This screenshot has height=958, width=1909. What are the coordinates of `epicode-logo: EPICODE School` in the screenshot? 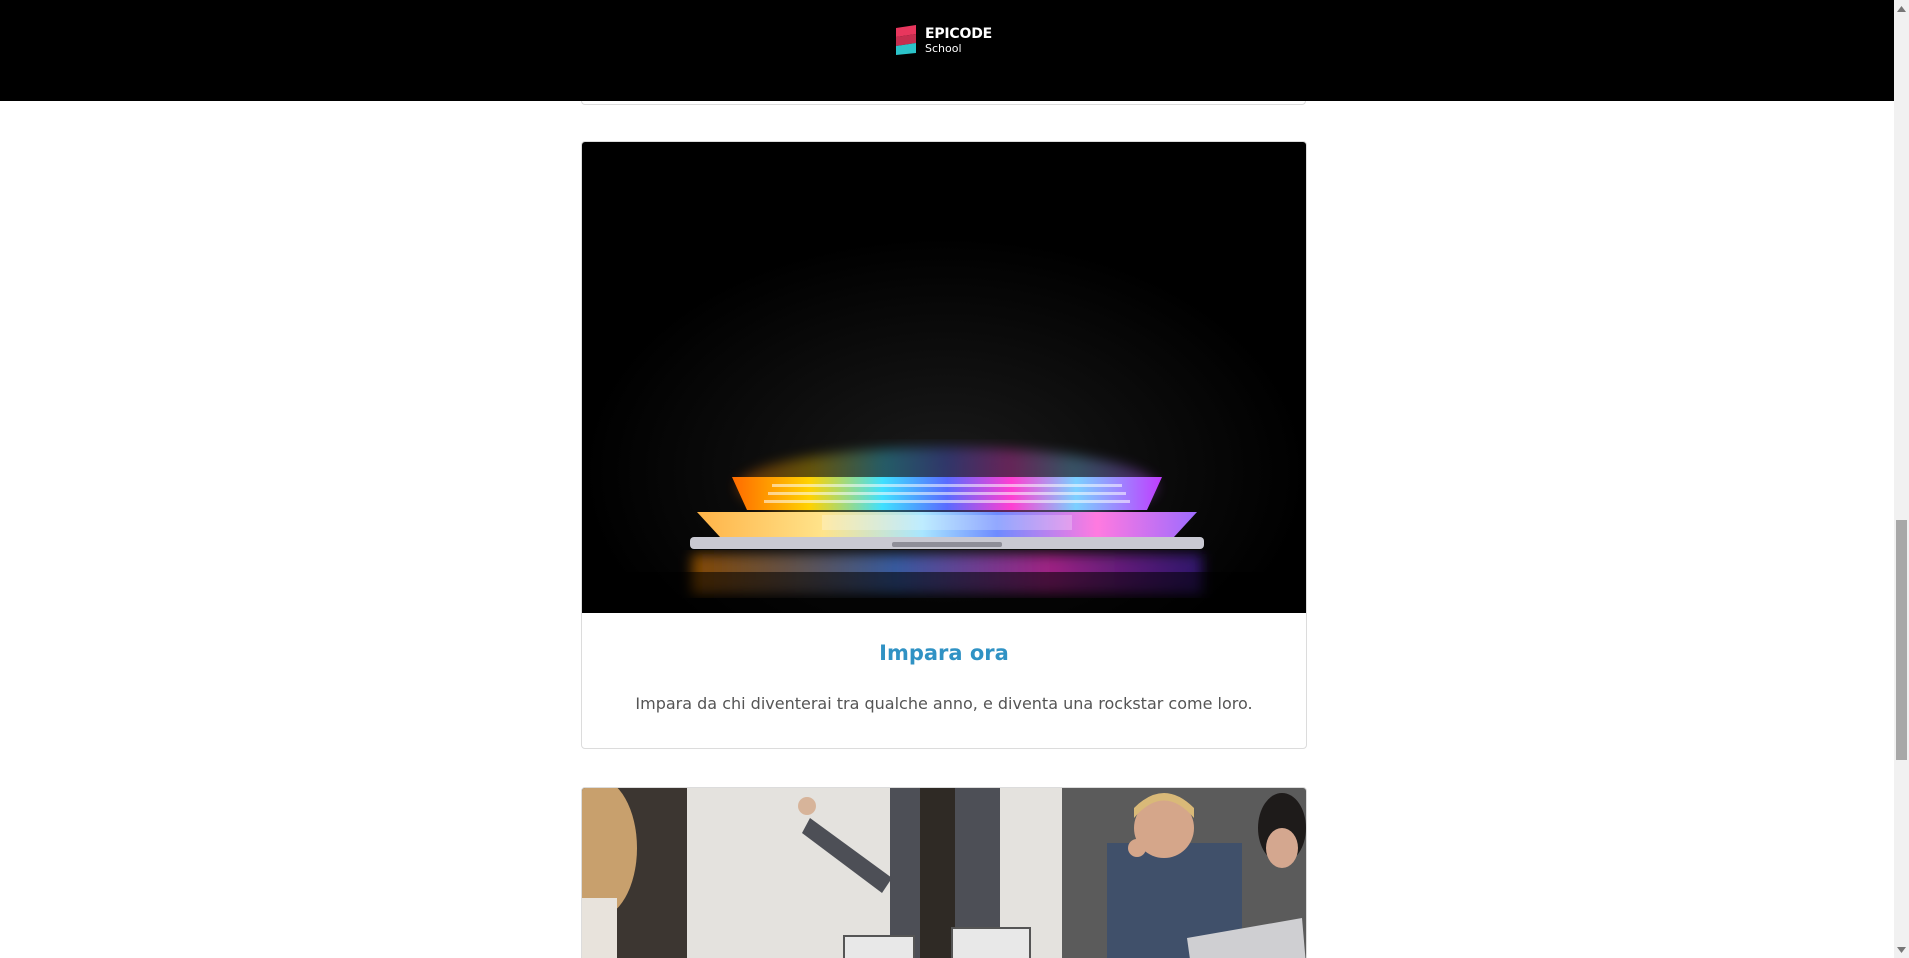 It's located at (943, 40).